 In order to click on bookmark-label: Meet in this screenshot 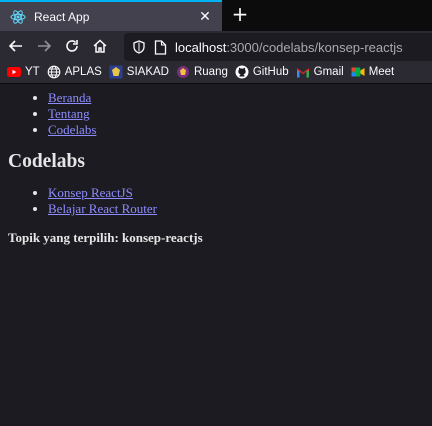, I will do `click(381, 72)`.